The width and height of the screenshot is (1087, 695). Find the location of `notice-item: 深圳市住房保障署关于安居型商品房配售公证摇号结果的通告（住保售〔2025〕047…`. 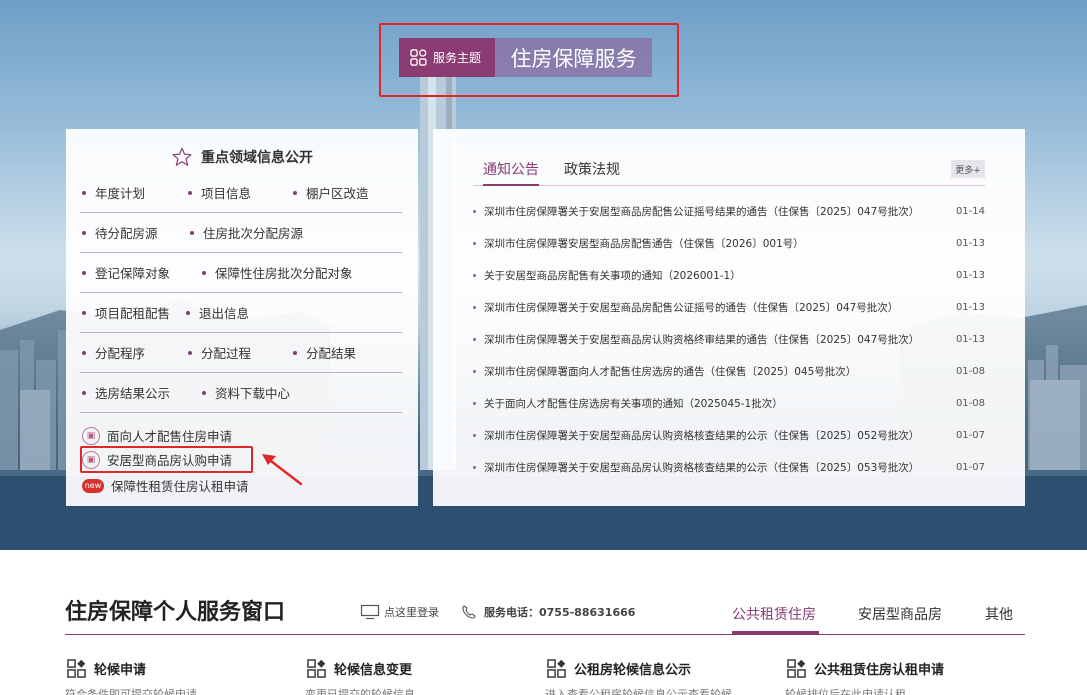

notice-item: 深圳市住房保障署关于安居型商品房配售公证摇号结果的通告（住保售〔2025〕047… is located at coordinates (729, 211).